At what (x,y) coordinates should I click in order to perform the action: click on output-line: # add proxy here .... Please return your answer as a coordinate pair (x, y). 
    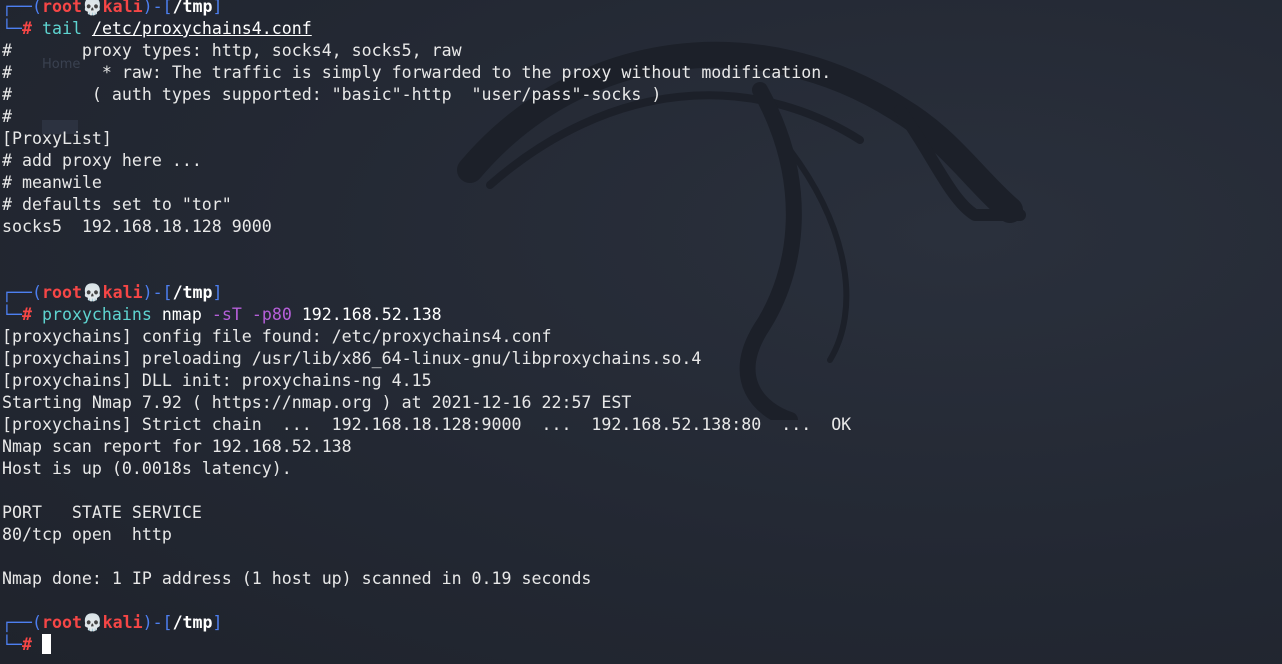
    Looking at the image, I should click on (102, 160).